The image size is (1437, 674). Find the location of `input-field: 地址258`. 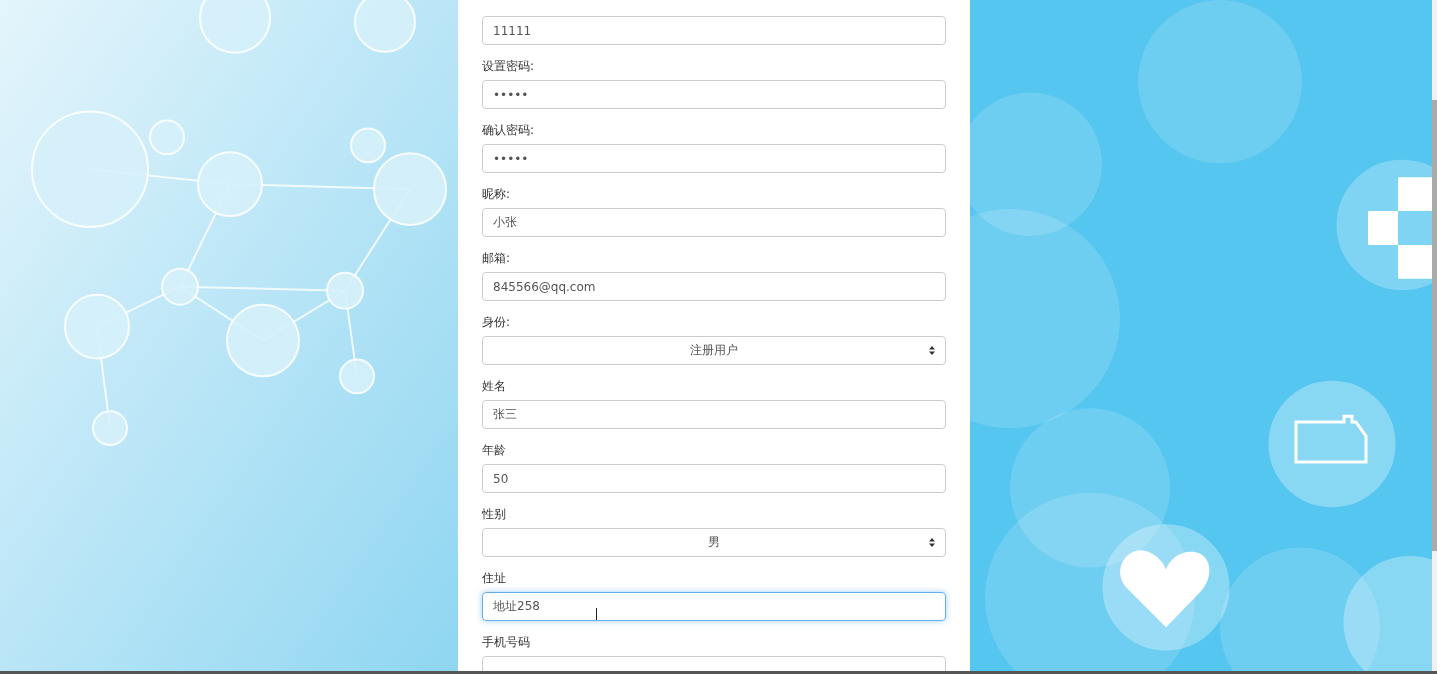

input-field: 地址258 is located at coordinates (714, 606).